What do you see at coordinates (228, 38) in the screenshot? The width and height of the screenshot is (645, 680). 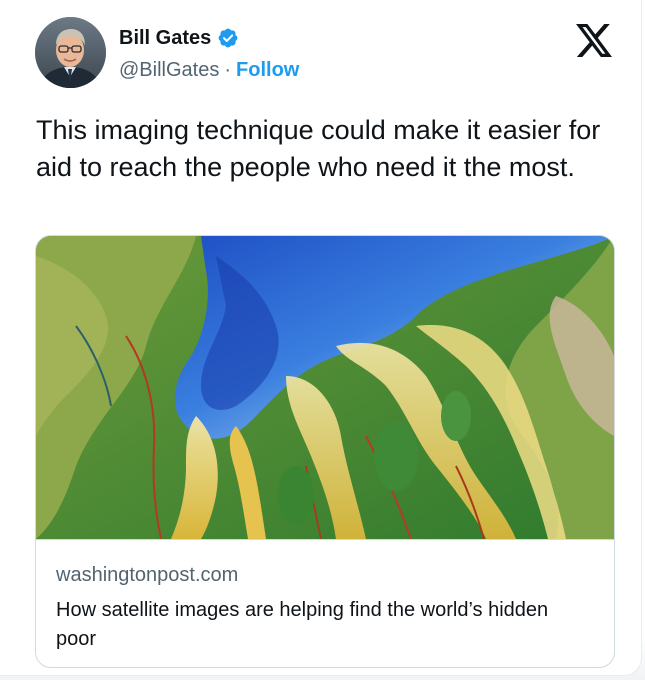 I see `verified-badge-icon` at bounding box center [228, 38].